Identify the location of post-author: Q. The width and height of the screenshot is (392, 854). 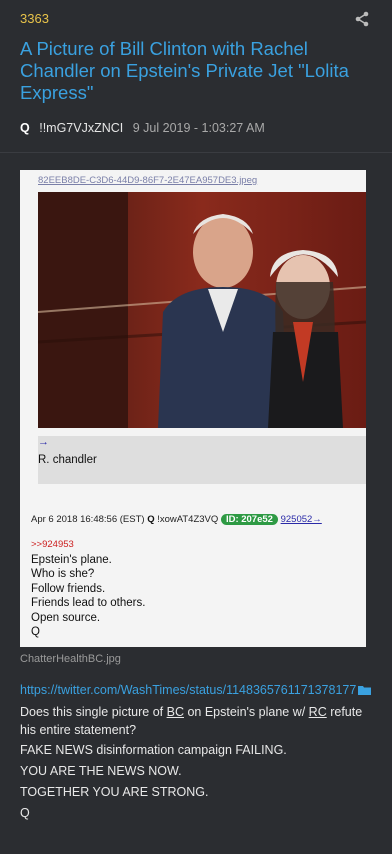
(25, 128).